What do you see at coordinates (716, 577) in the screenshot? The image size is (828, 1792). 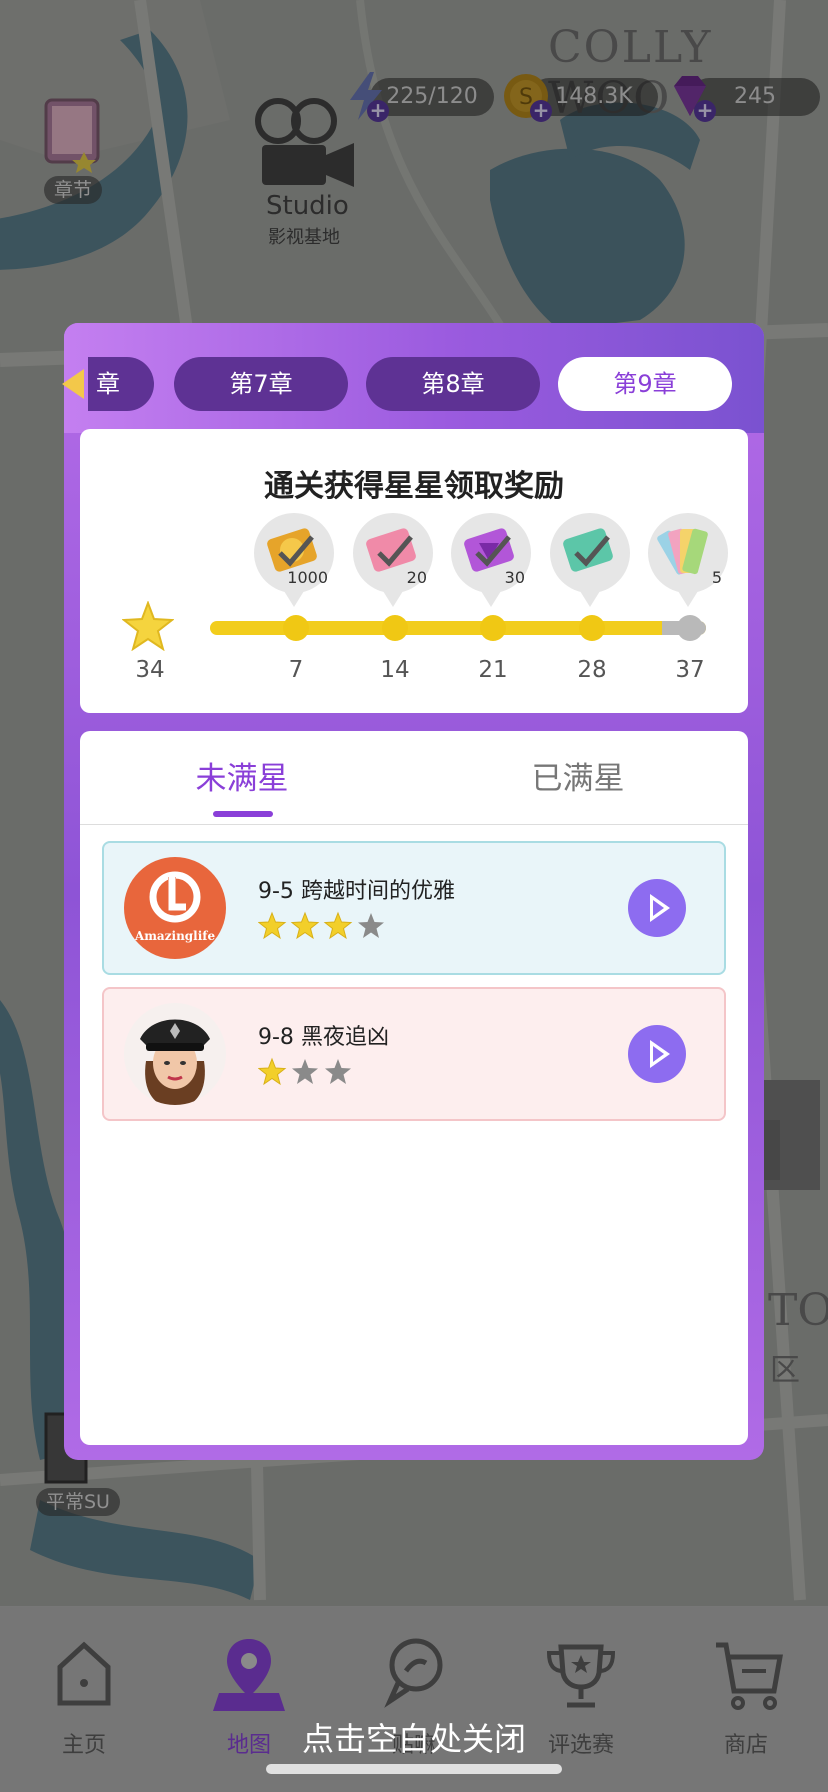 I see `reward-amount-5: 5` at bounding box center [716, 577].